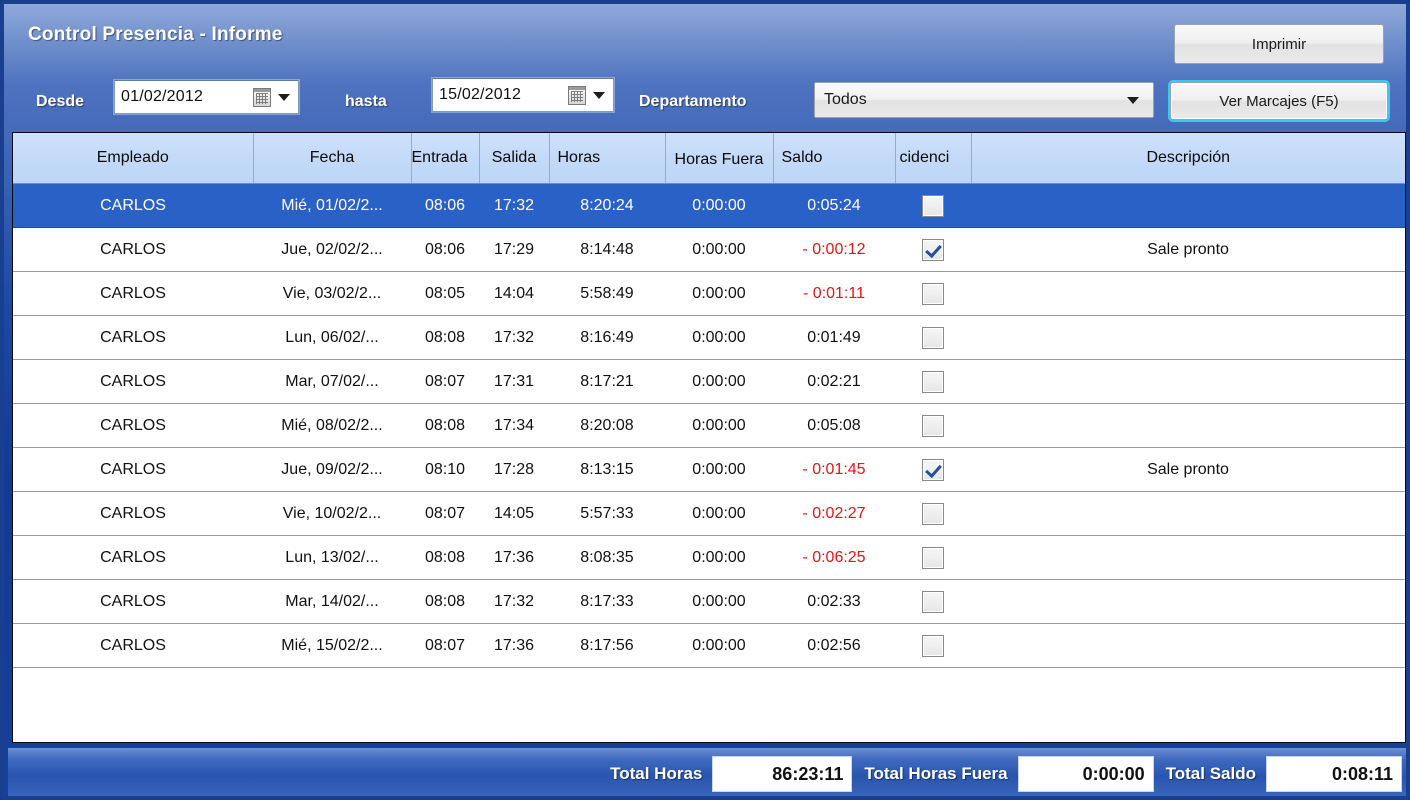 This screenshot has width=1410, height=800. I want to click on cell-saldo-text: - 0:01:45, so click(834, 469).